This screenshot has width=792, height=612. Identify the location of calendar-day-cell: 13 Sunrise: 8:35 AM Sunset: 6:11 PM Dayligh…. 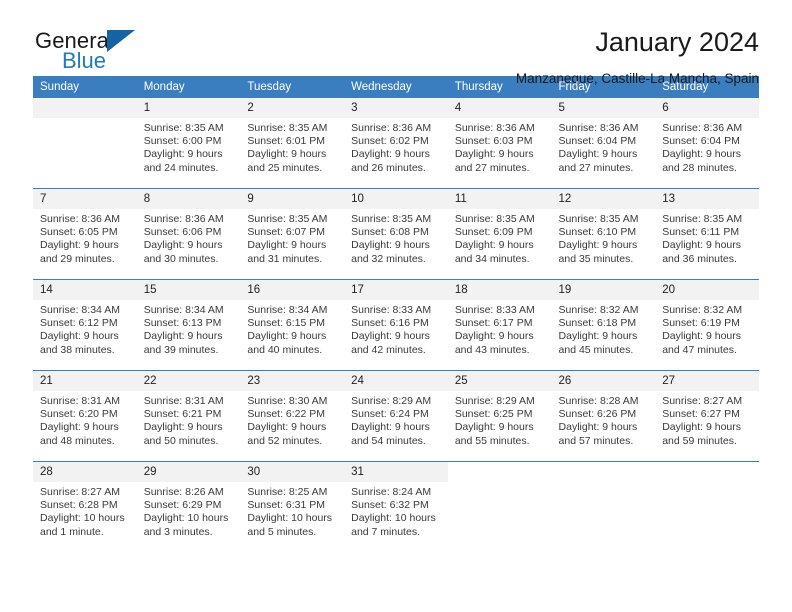
(707, 234).